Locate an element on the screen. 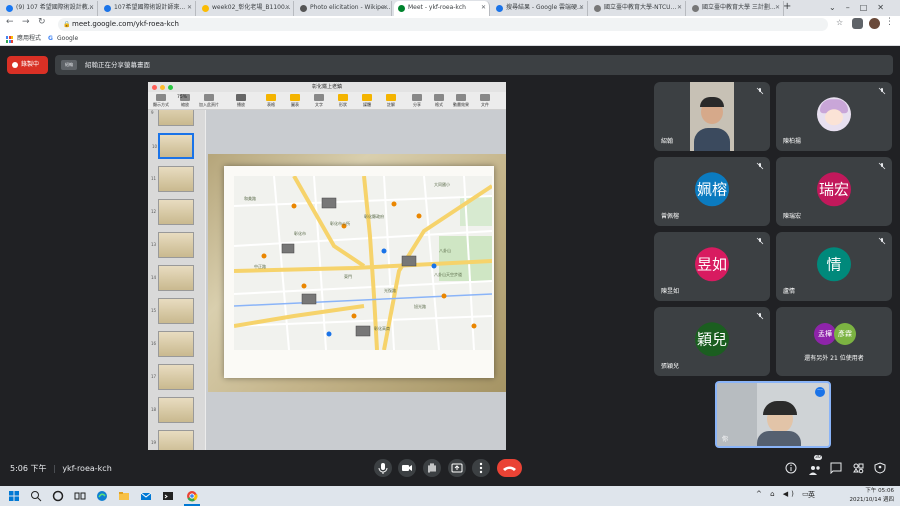 The width and height of the screenshot is (900, 506). profile-avatar is located at coordinates (874, 23).